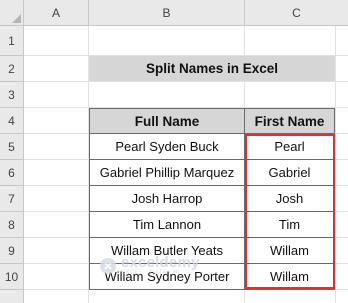  What do you see at coordinates (12, 69) in the screenshot?
I see `row-header-2: 2` at bounding box center [12, 69].